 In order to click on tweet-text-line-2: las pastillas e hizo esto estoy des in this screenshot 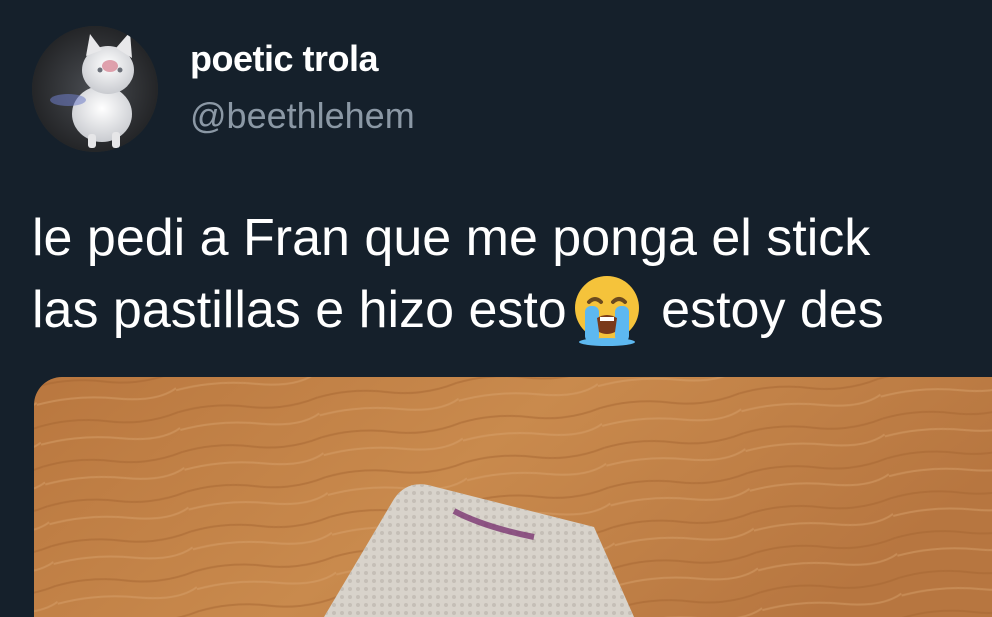, I will do `click(512, 310)`.